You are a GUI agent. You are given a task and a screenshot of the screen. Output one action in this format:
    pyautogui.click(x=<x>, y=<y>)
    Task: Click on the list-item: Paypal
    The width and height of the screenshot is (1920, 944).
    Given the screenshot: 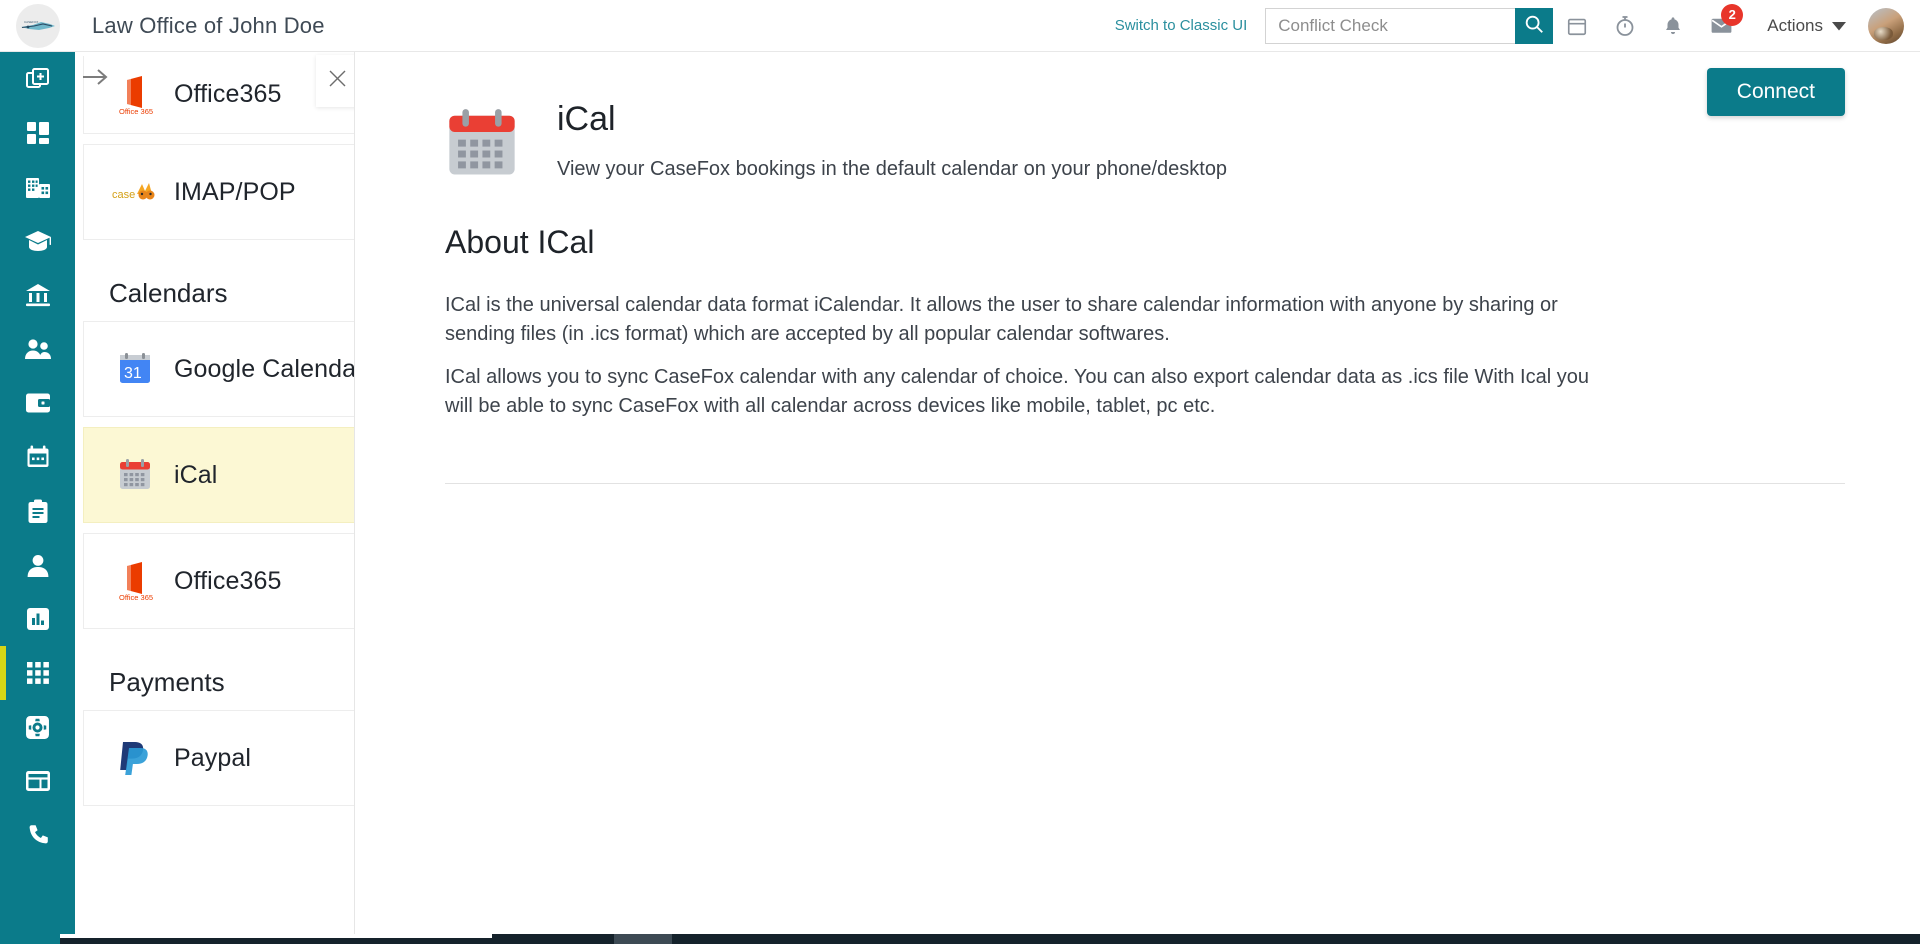 What is the action you would take?
    pyautogui.click(x=218, y=758)
    